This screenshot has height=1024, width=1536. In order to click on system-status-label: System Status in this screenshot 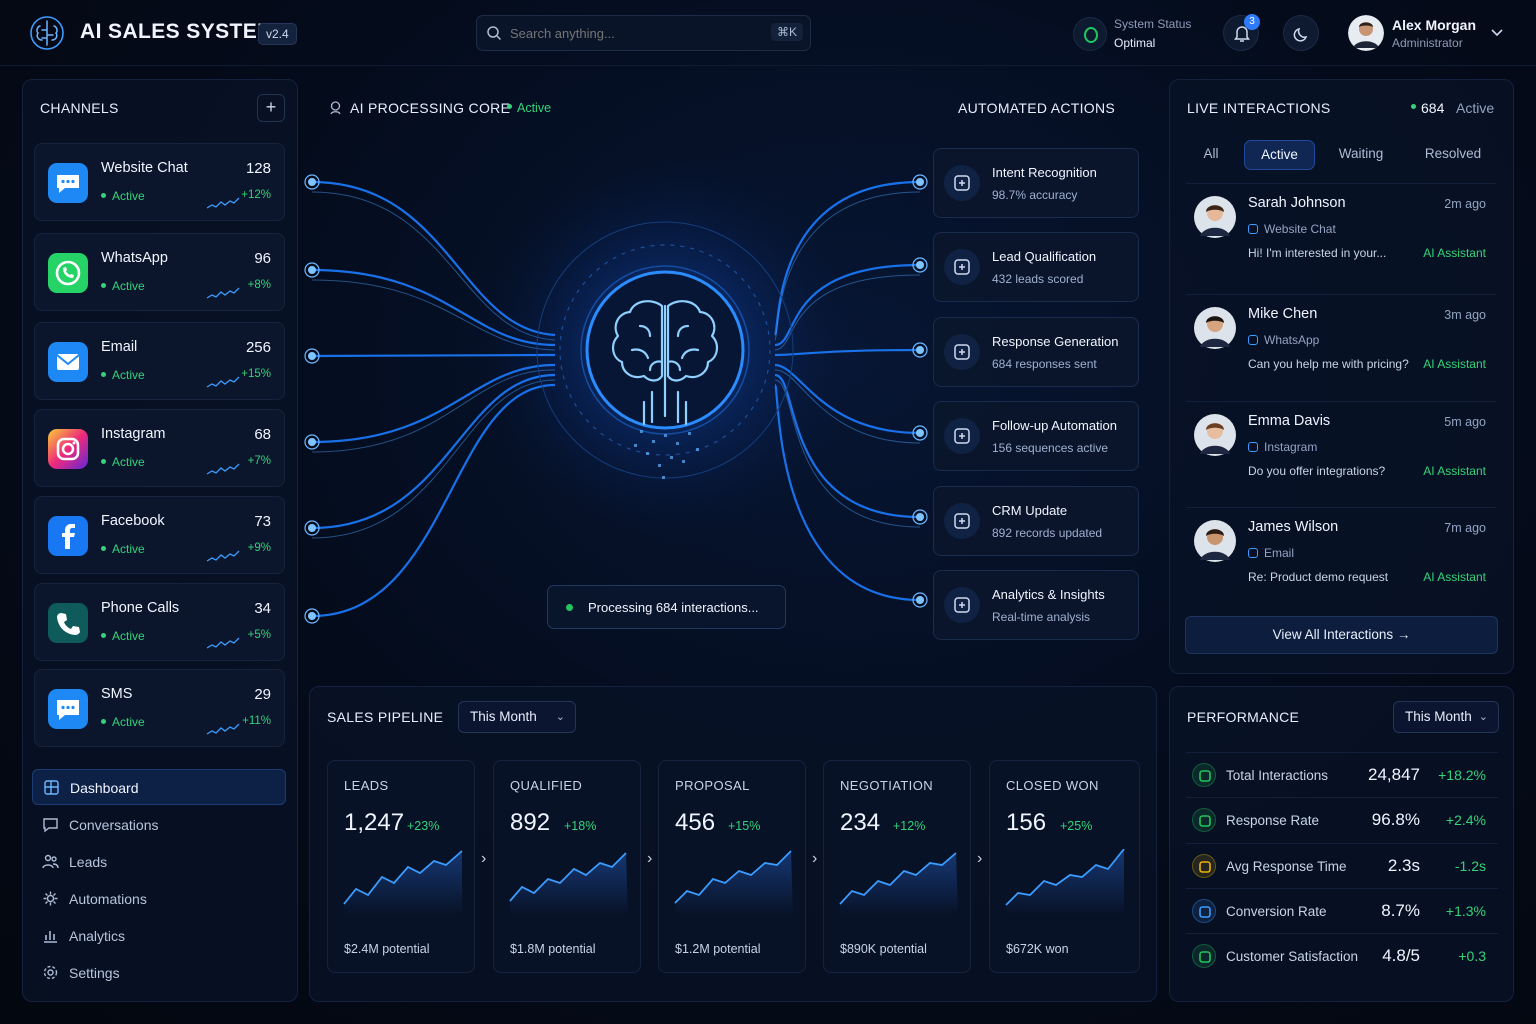, I will do `click(1153, 24)`.